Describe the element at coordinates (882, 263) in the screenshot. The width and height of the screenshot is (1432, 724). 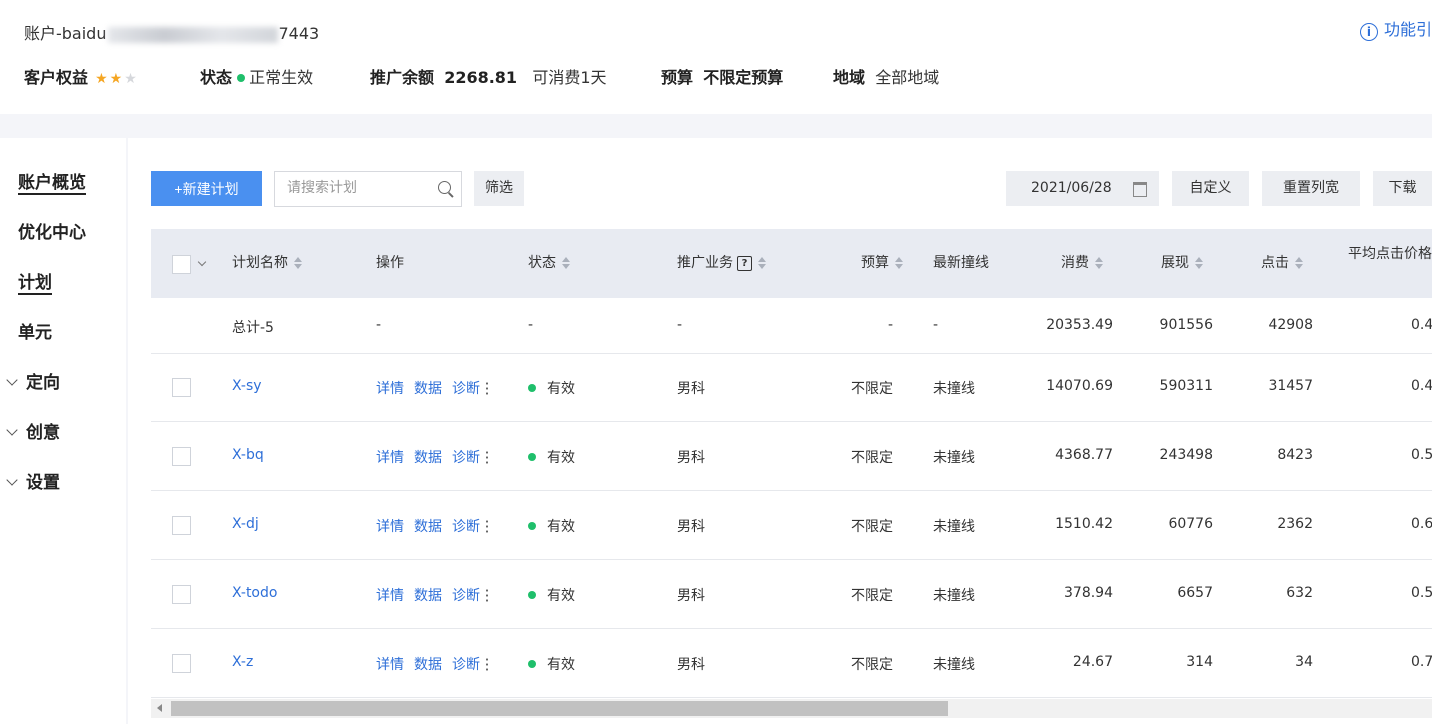
I see `col-budget: 预算` at that location.